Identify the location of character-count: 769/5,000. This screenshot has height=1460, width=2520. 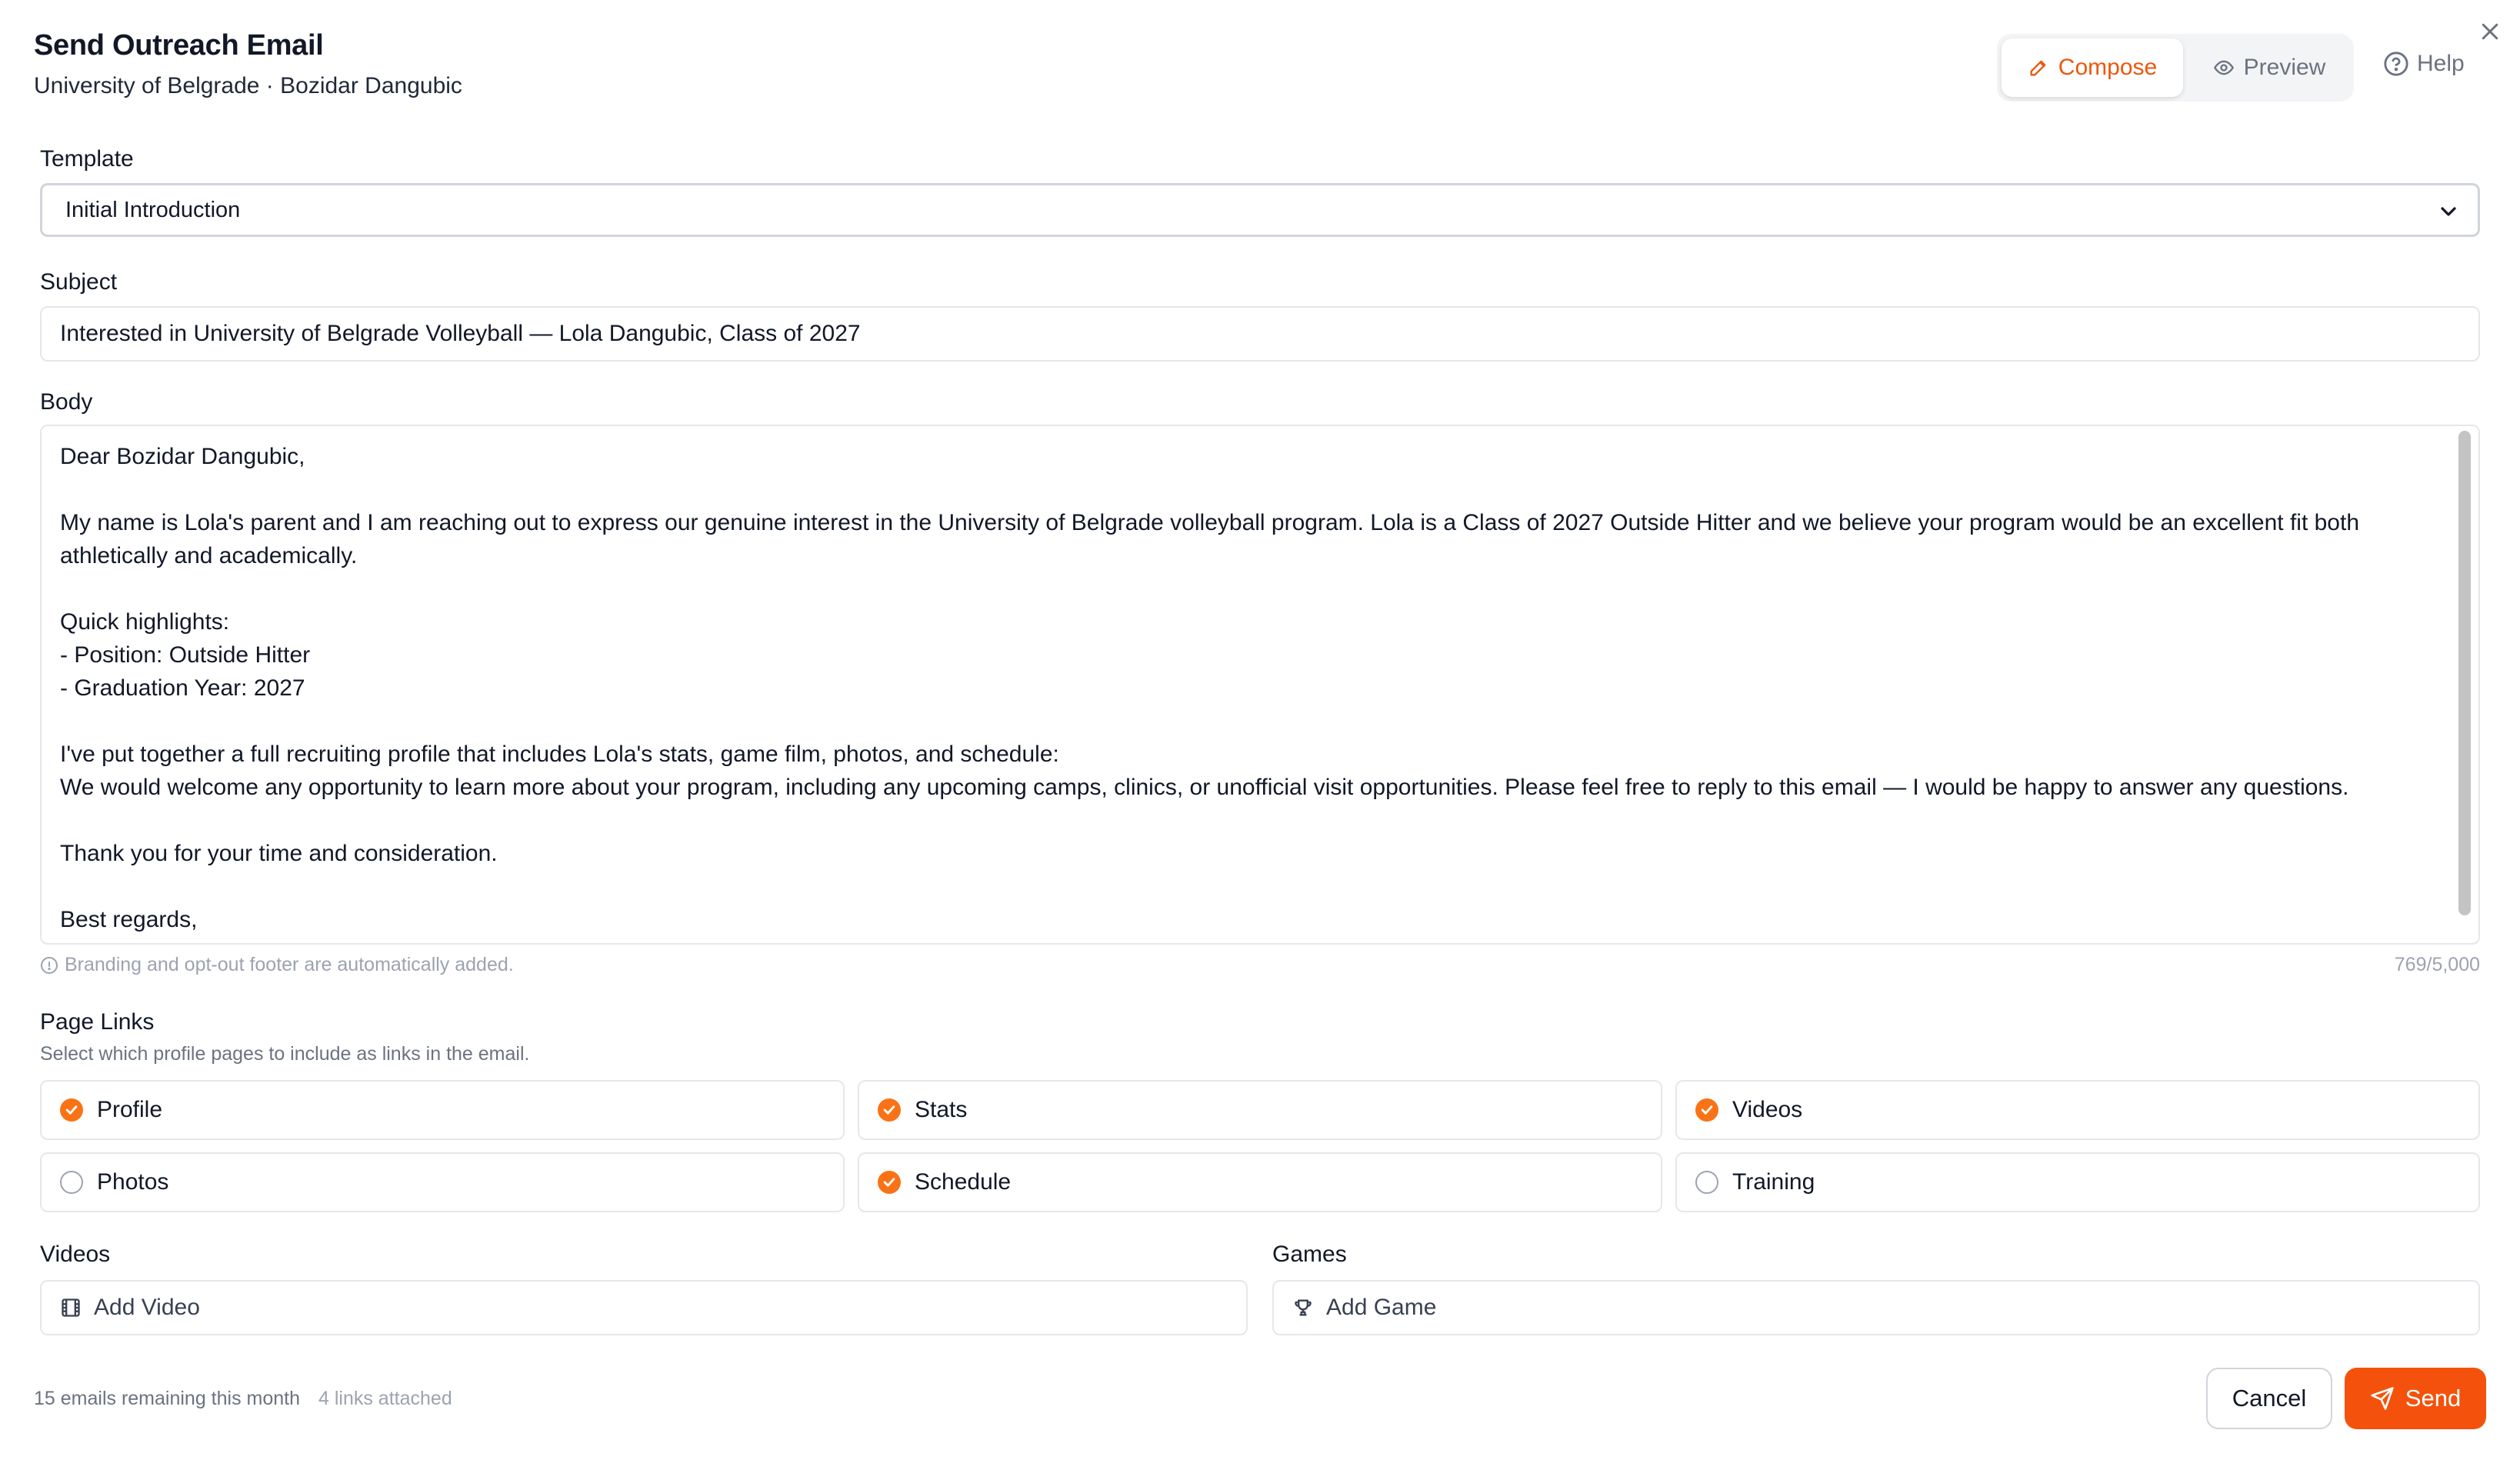
(2437, 965).